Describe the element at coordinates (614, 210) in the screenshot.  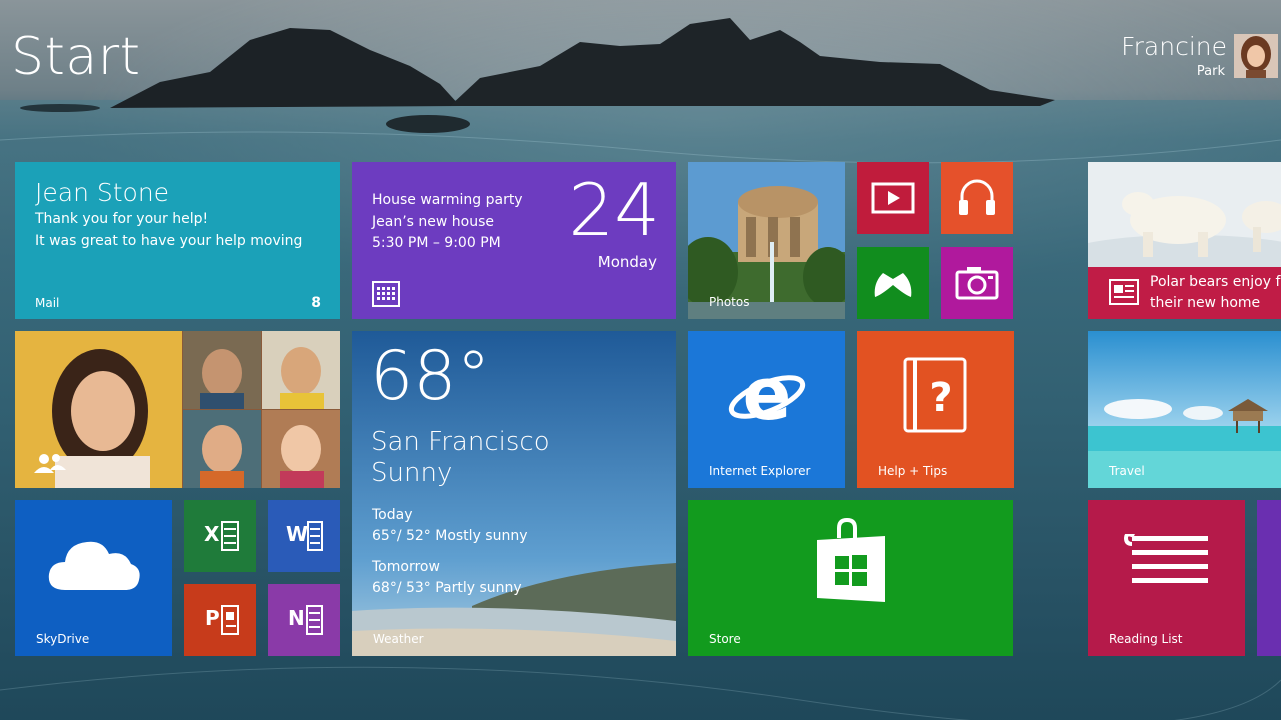
I see `calendar-day-number: 24` at that location.